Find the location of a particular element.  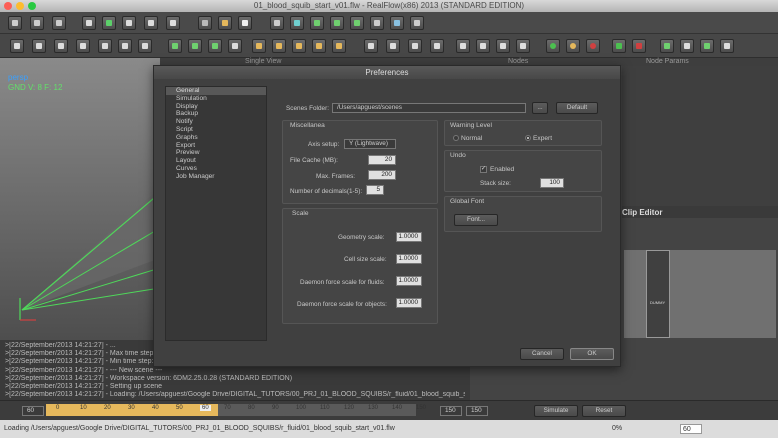

file-cache-input: 20 is located at coordinates (382, 160).